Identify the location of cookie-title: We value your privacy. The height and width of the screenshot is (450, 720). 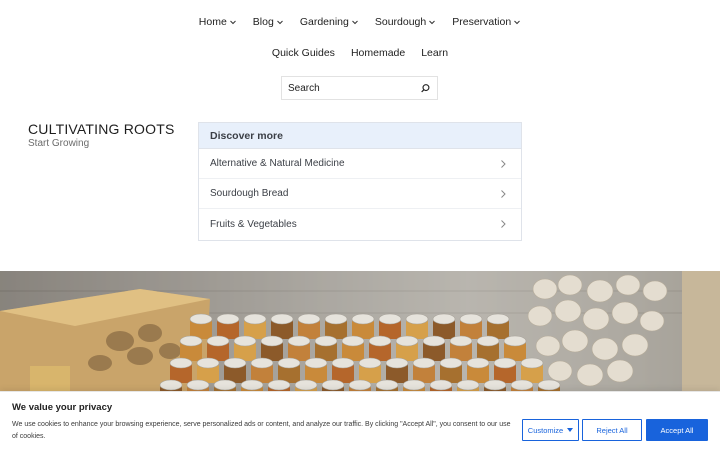
(62, 407).